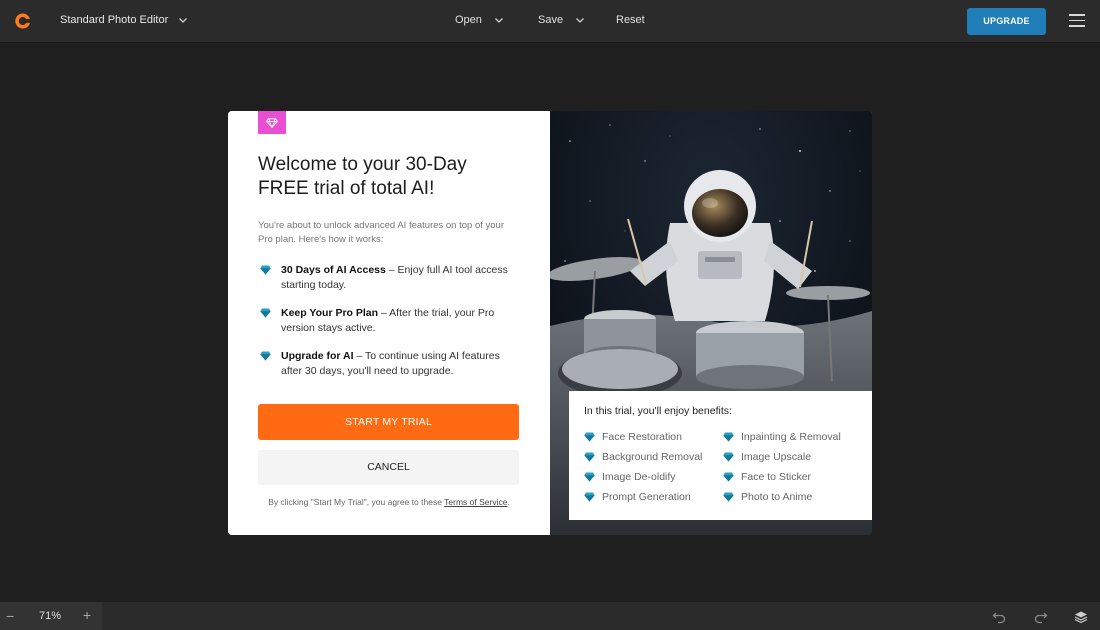 This screenshot has width=1100, height=630. I want to click on gem-badge, so click(272, 122).